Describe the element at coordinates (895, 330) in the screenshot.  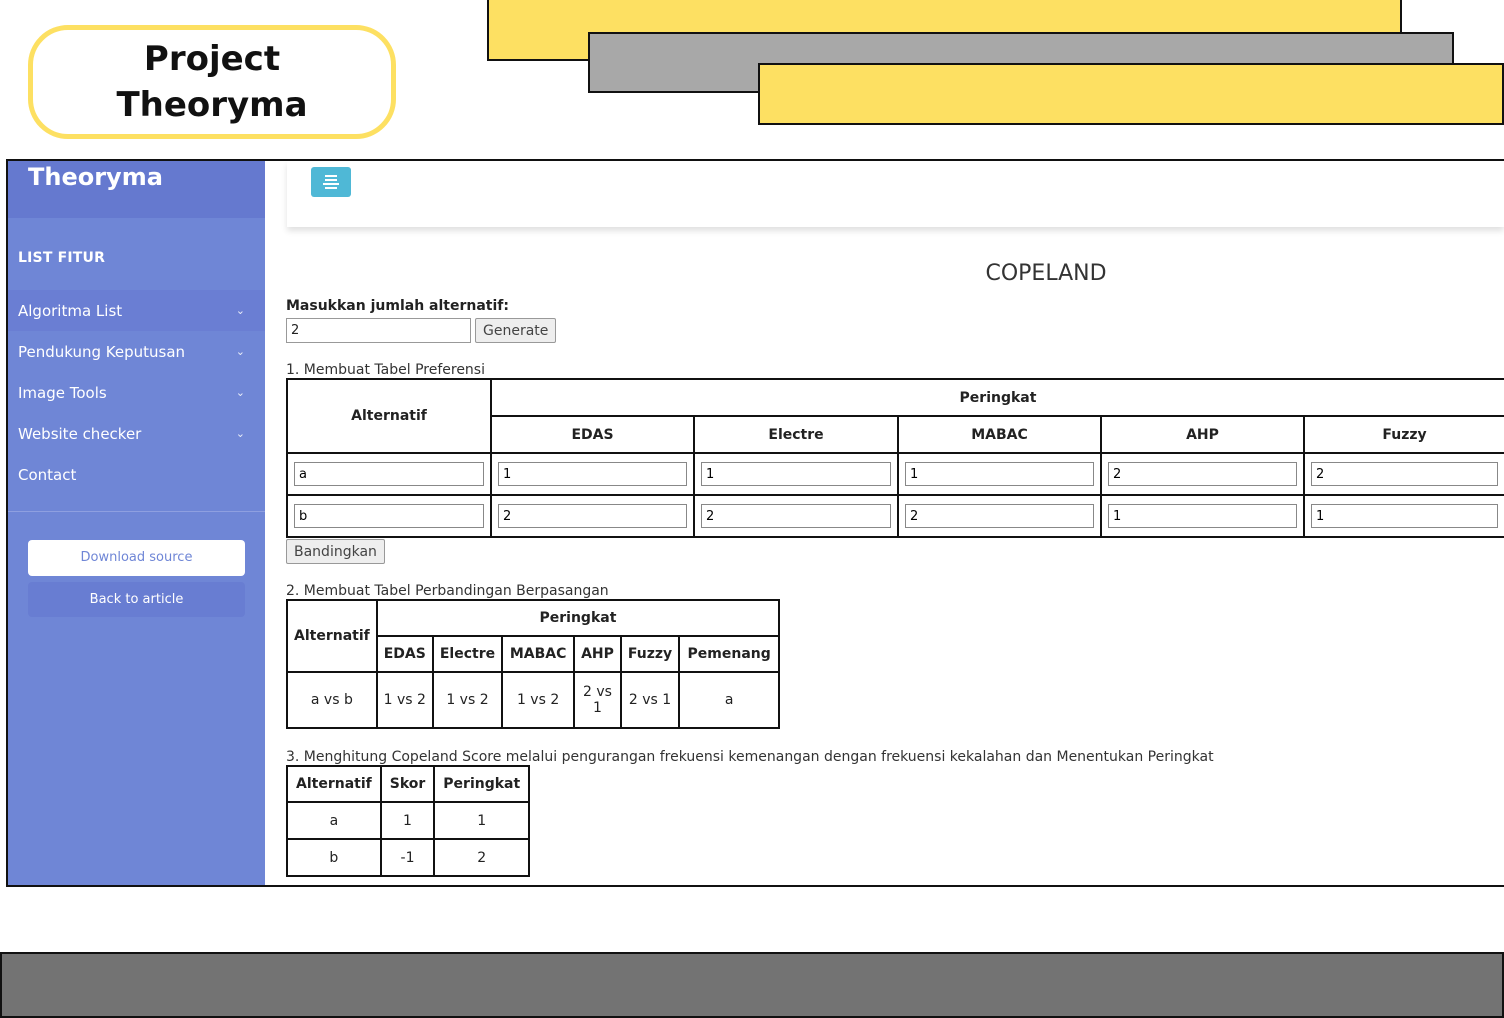
I see `generate-row: Generate` at that location.